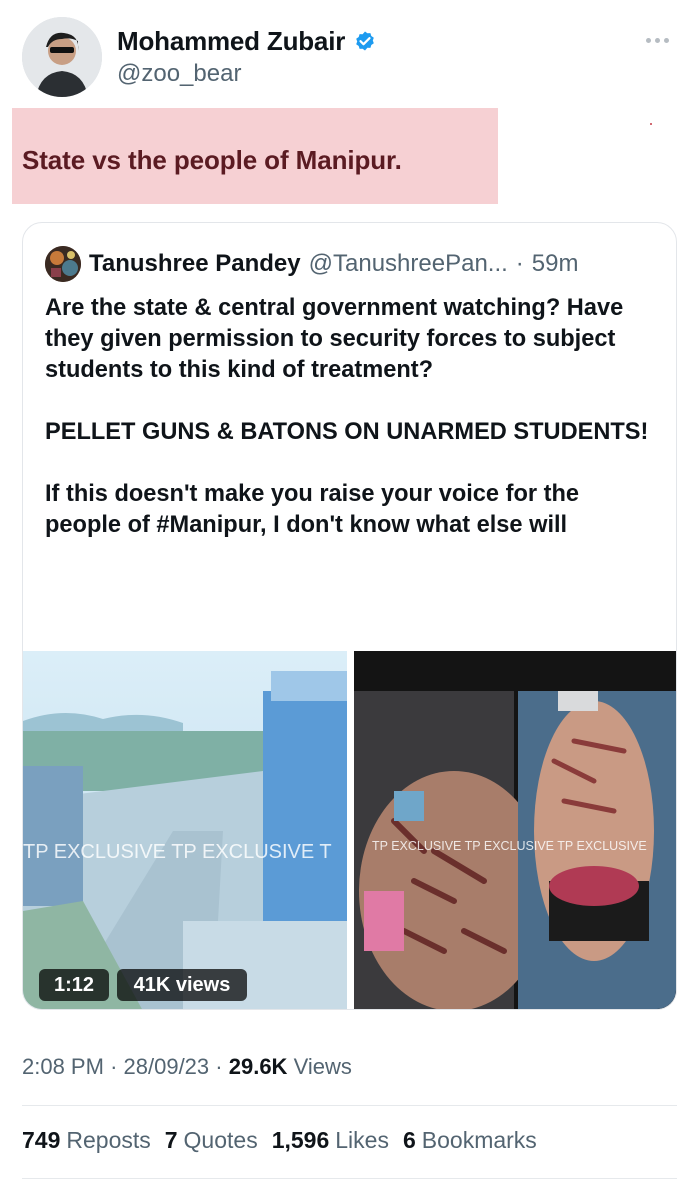  I want to click on quoted-author-avatar, so click(63, 264).